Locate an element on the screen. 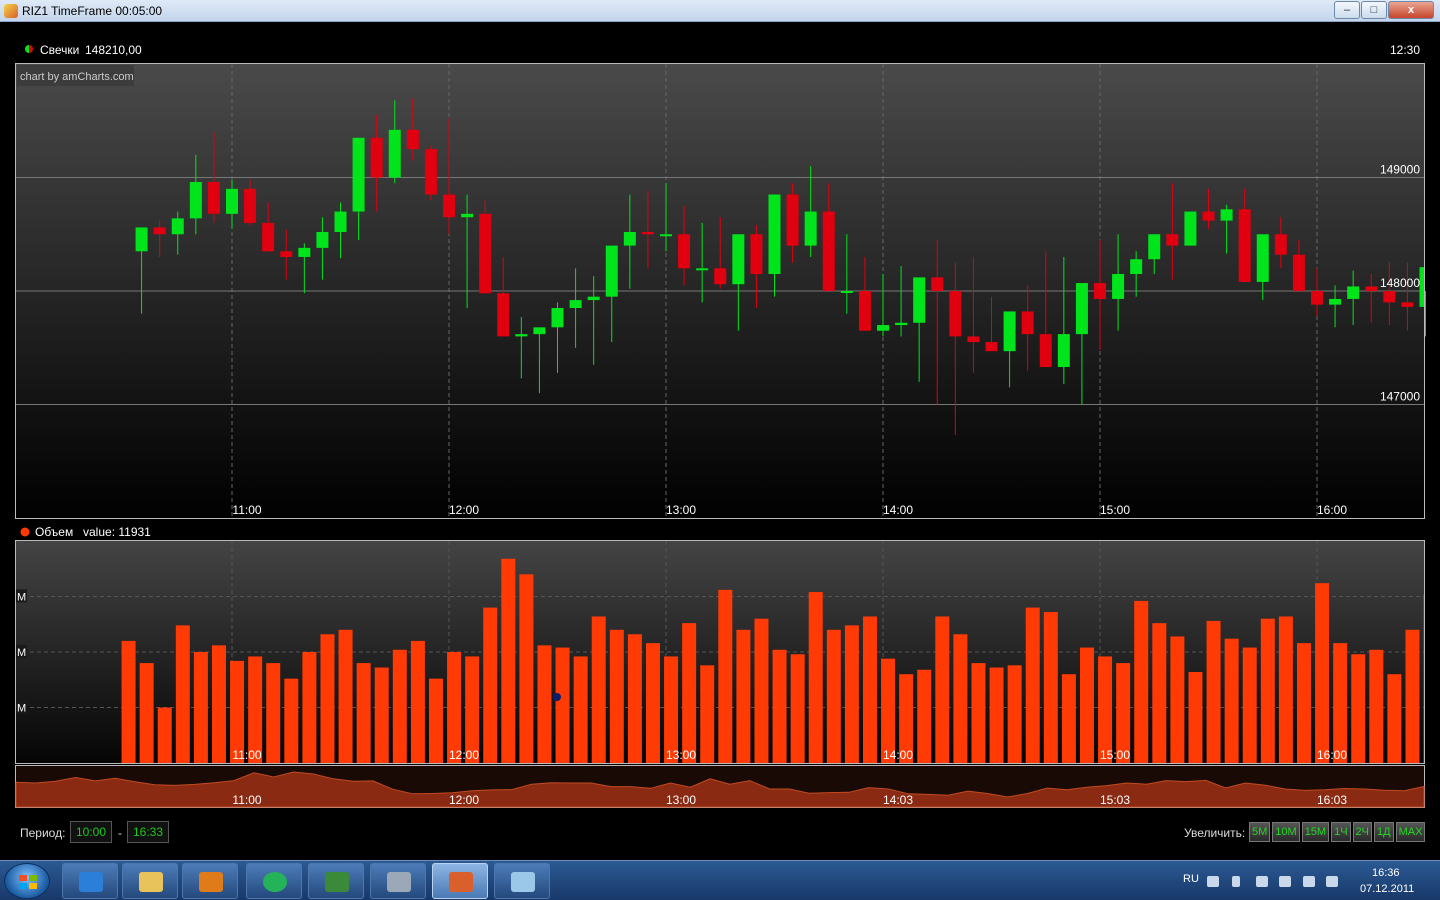 Image resolution: width=1440 pixels, height=900 pixels. windows-logo-icon is located at coordinates (28, 882).